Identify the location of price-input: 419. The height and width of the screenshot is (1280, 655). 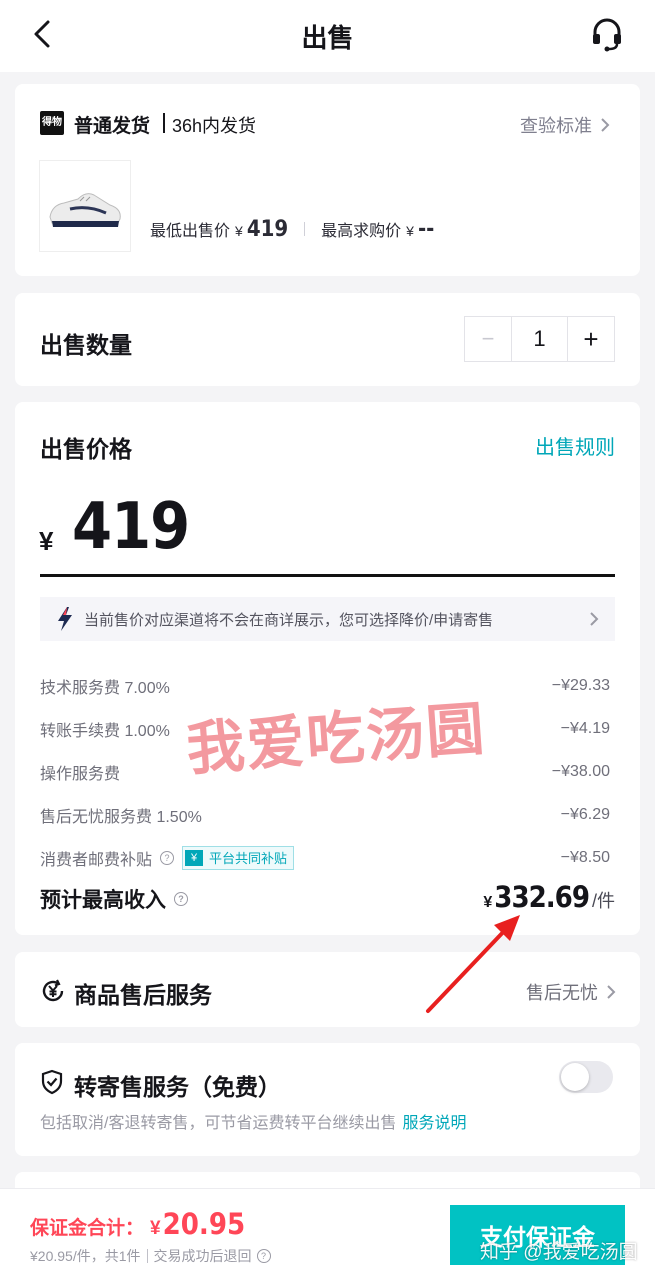
(131, 527).